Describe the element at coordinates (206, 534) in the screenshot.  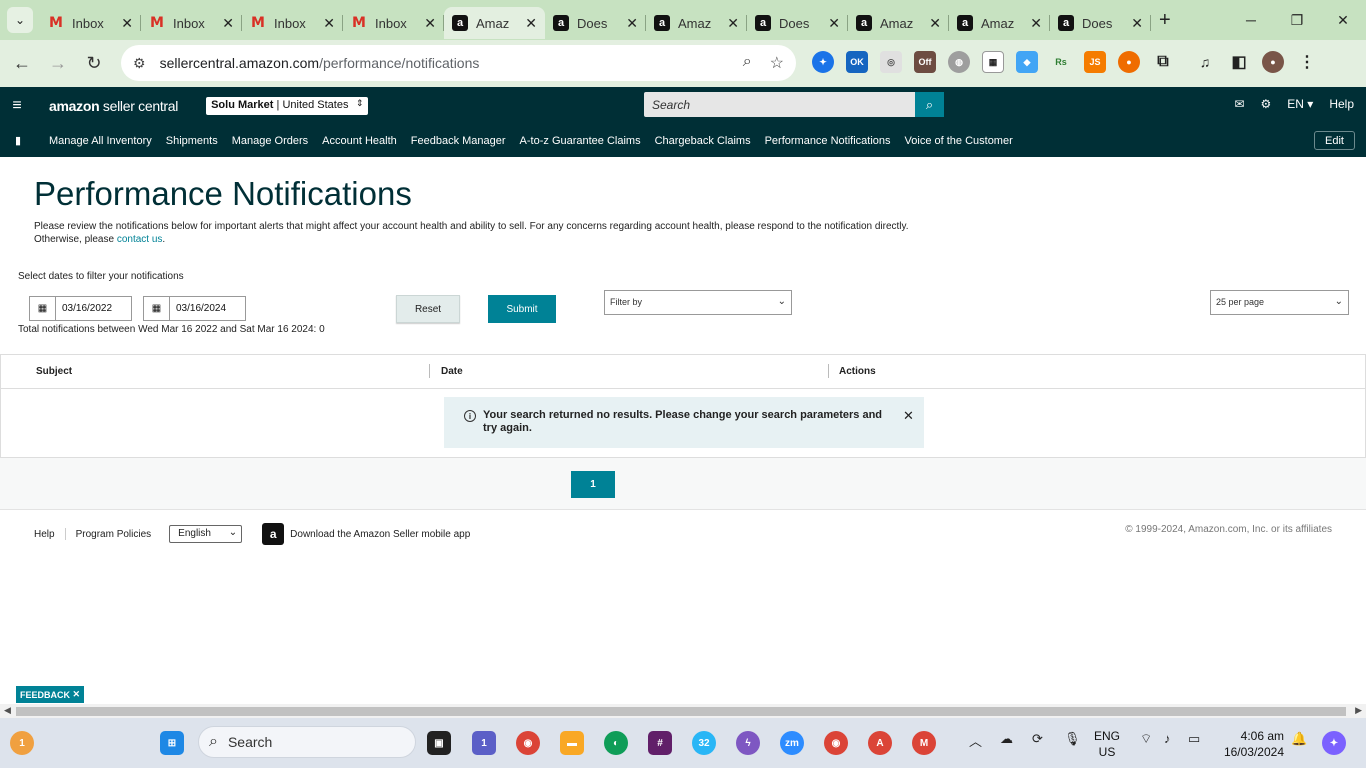
I see `footer-language-select: English ⌄` at that location.